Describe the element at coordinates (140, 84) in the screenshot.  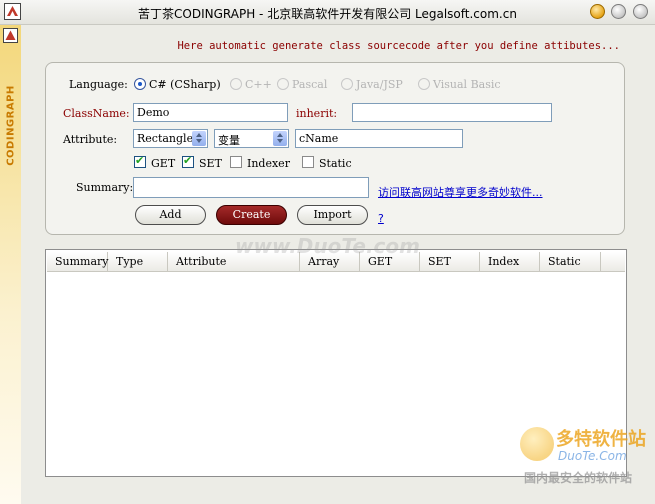
I see `radio-csharp` at that location.